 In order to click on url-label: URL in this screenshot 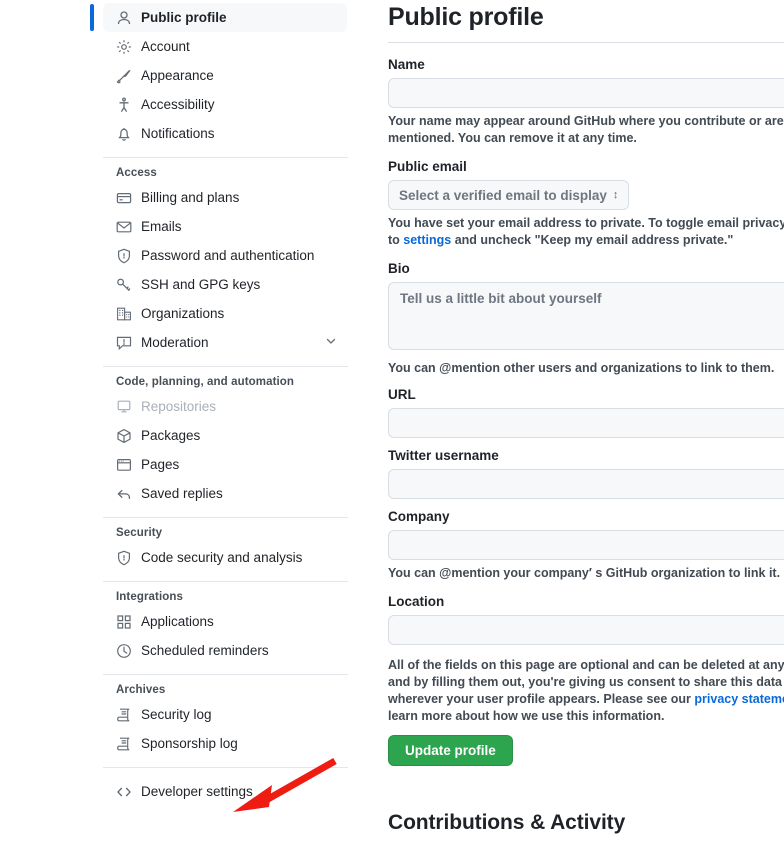, I will do `click(402, 394)`.